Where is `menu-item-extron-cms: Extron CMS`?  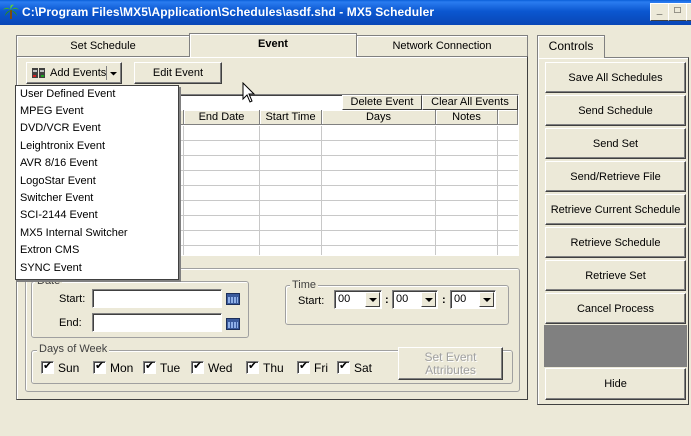 menu-item-extron-cms: Extron CMS is located at coordinates (49, 250).